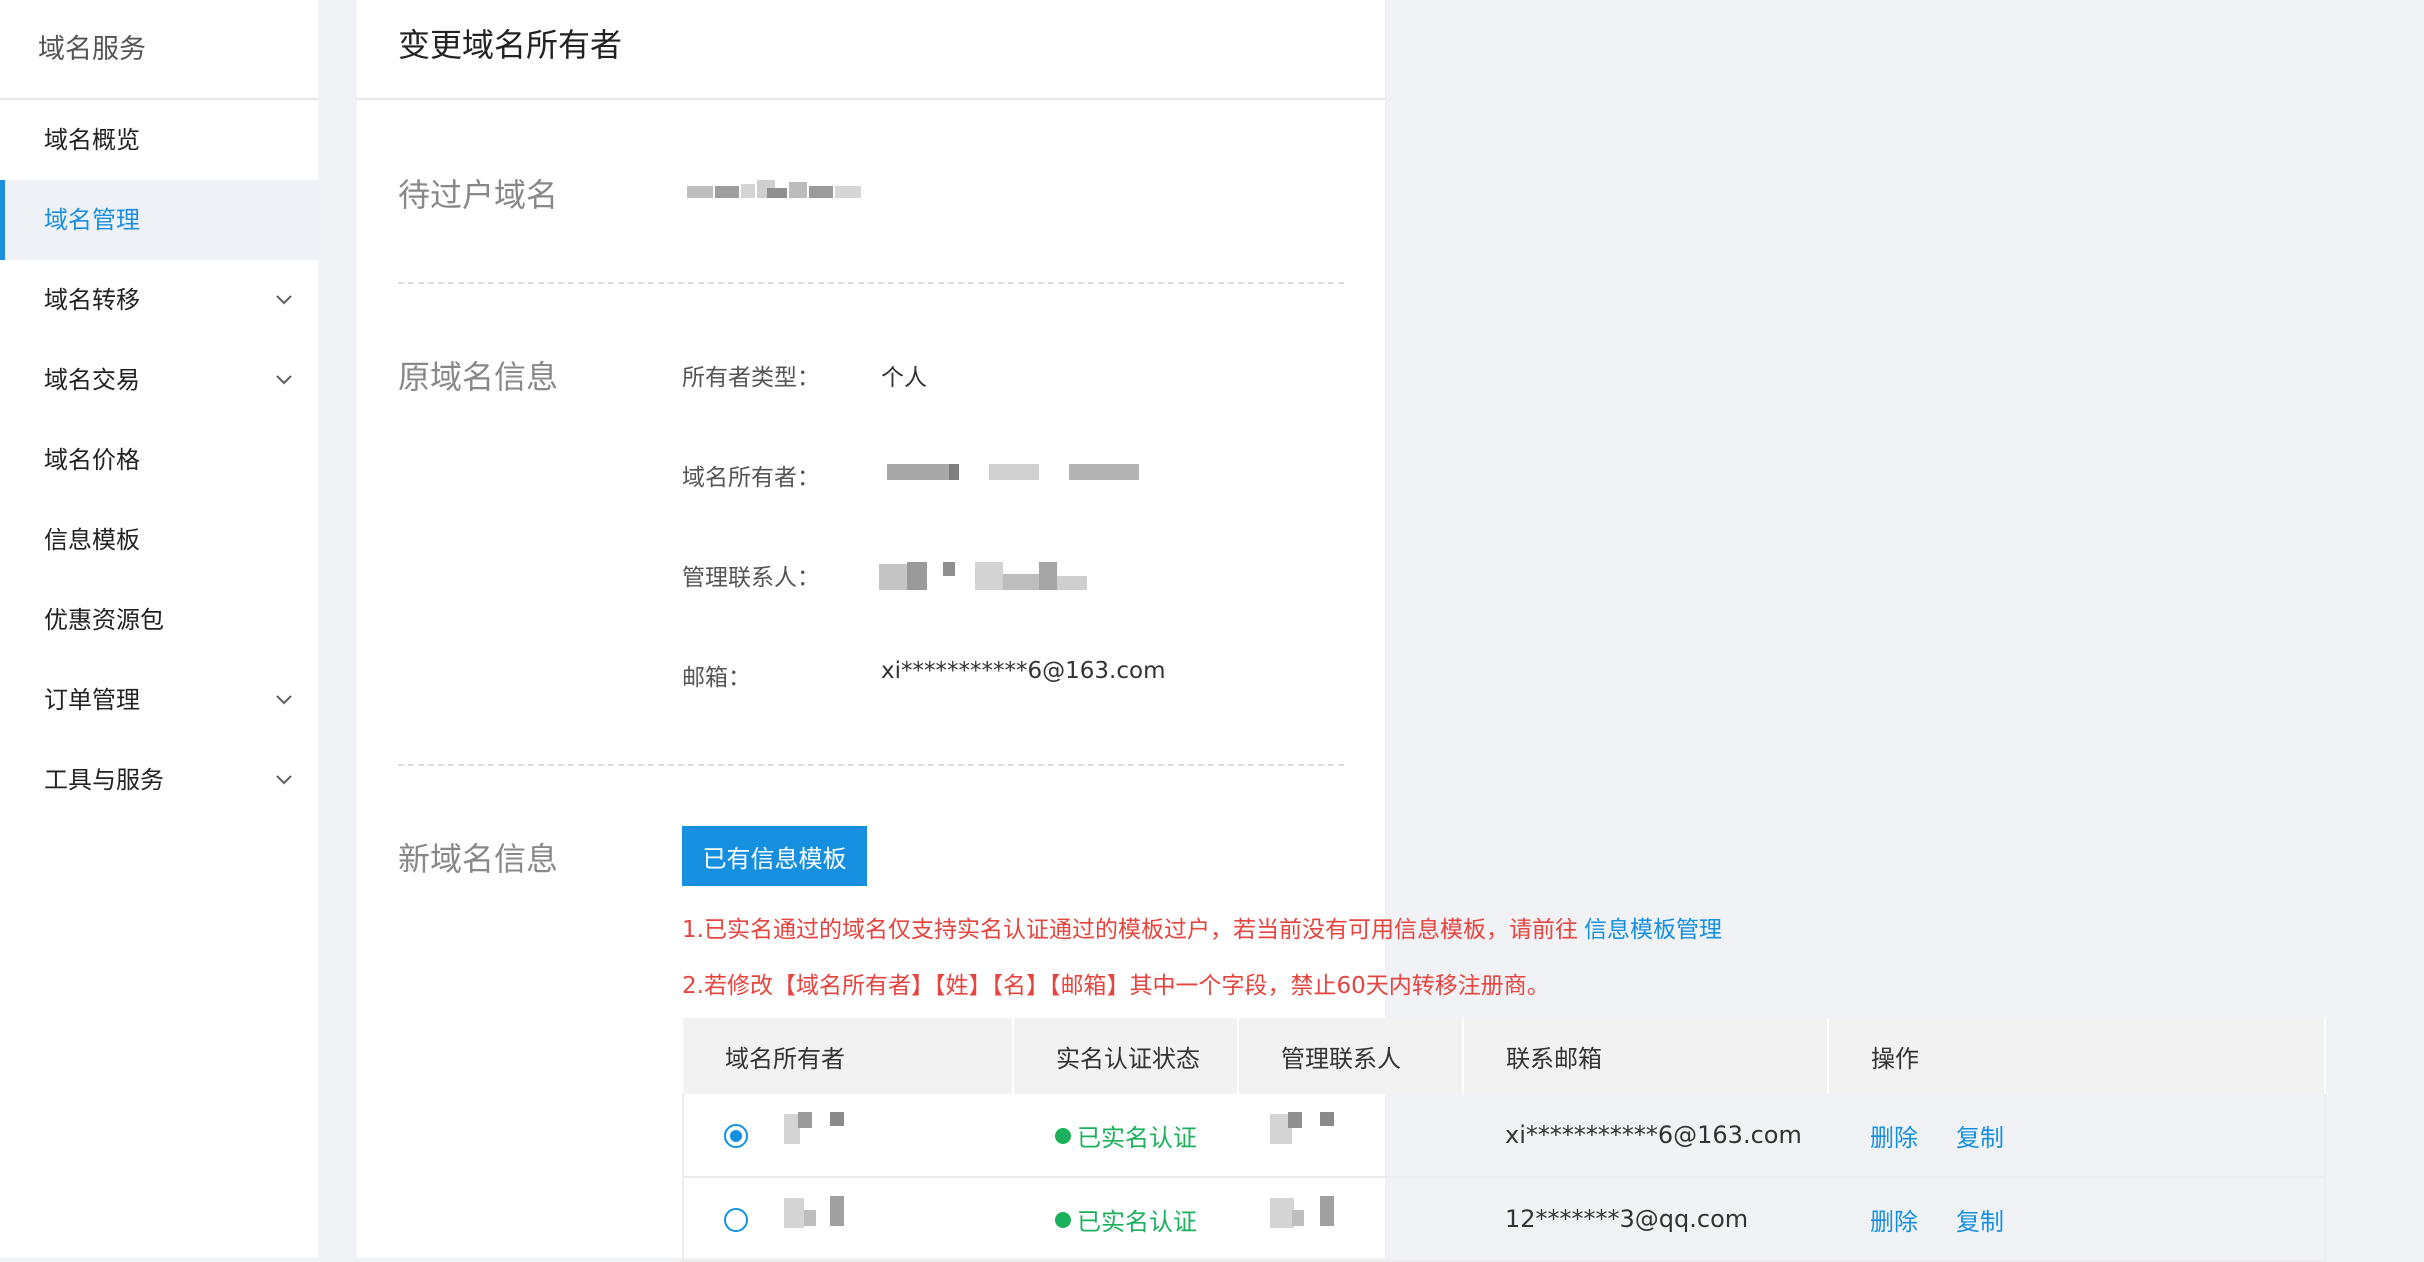 This screenshot has height=1262, width=2424. Describe the element at coordinates (159, 50) in the screenshot. I see `sidebar-title: 域名服务` at that location.